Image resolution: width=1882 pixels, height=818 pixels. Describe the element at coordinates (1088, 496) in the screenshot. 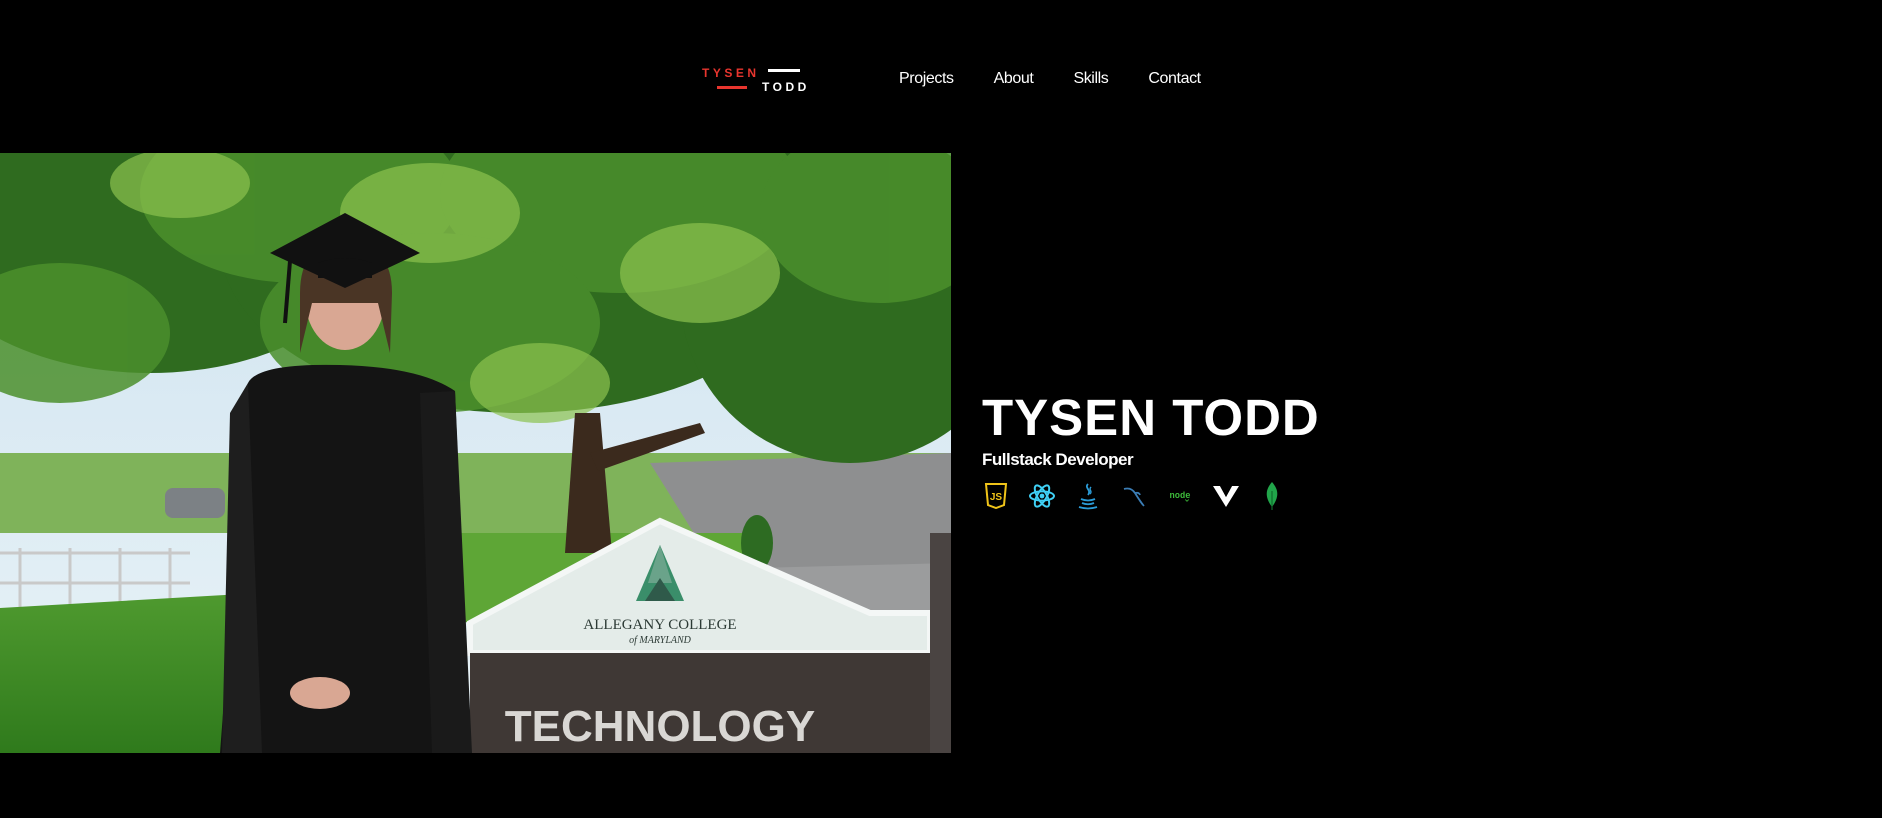

I see `java-icon` at that location.